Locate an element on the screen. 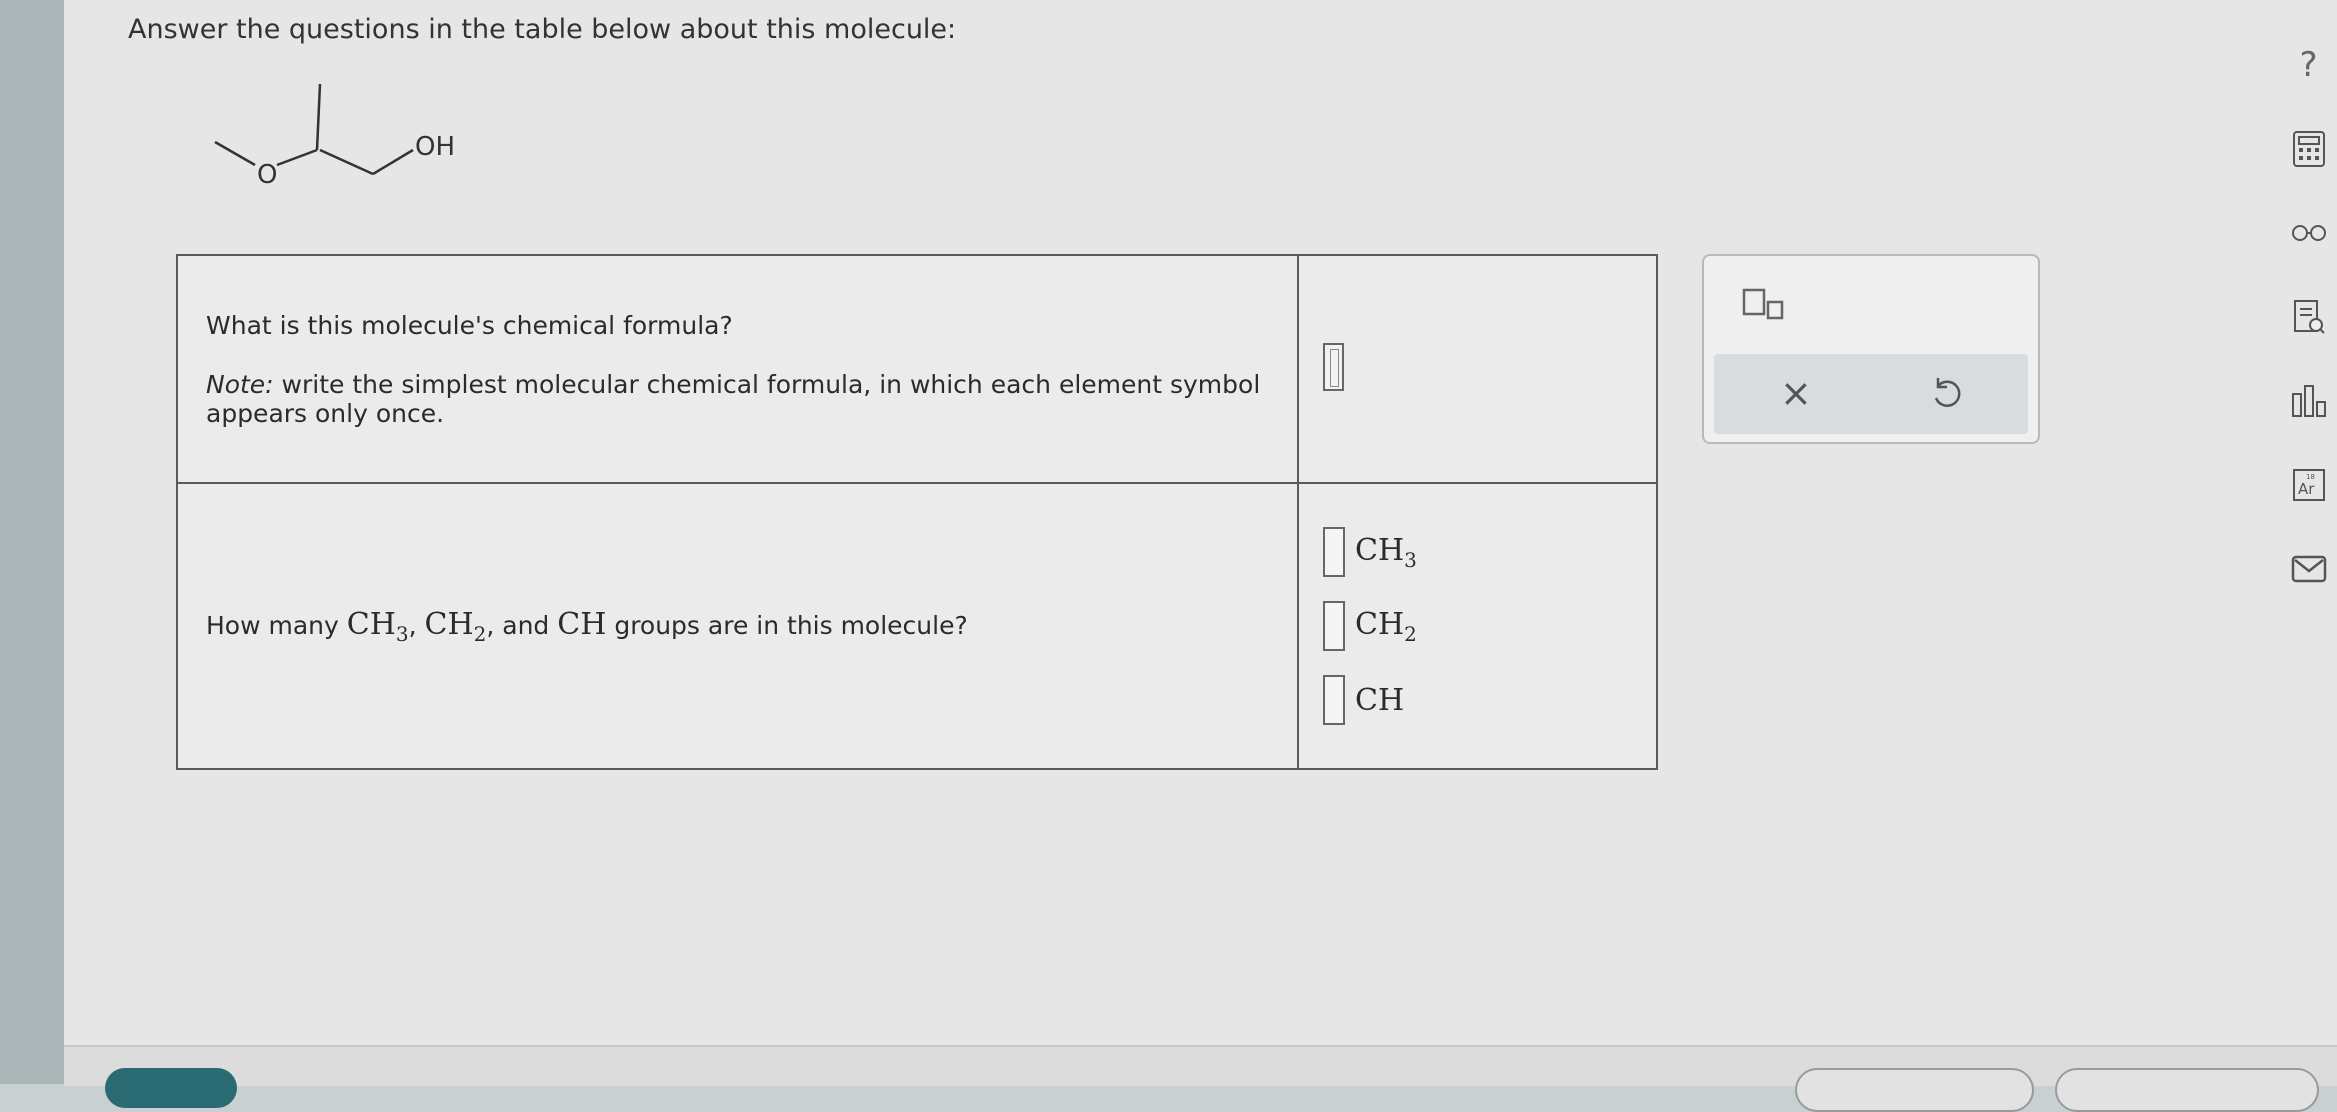  groups-question-suffix: groups are in this molecule? is located at coordinates (787, 625).